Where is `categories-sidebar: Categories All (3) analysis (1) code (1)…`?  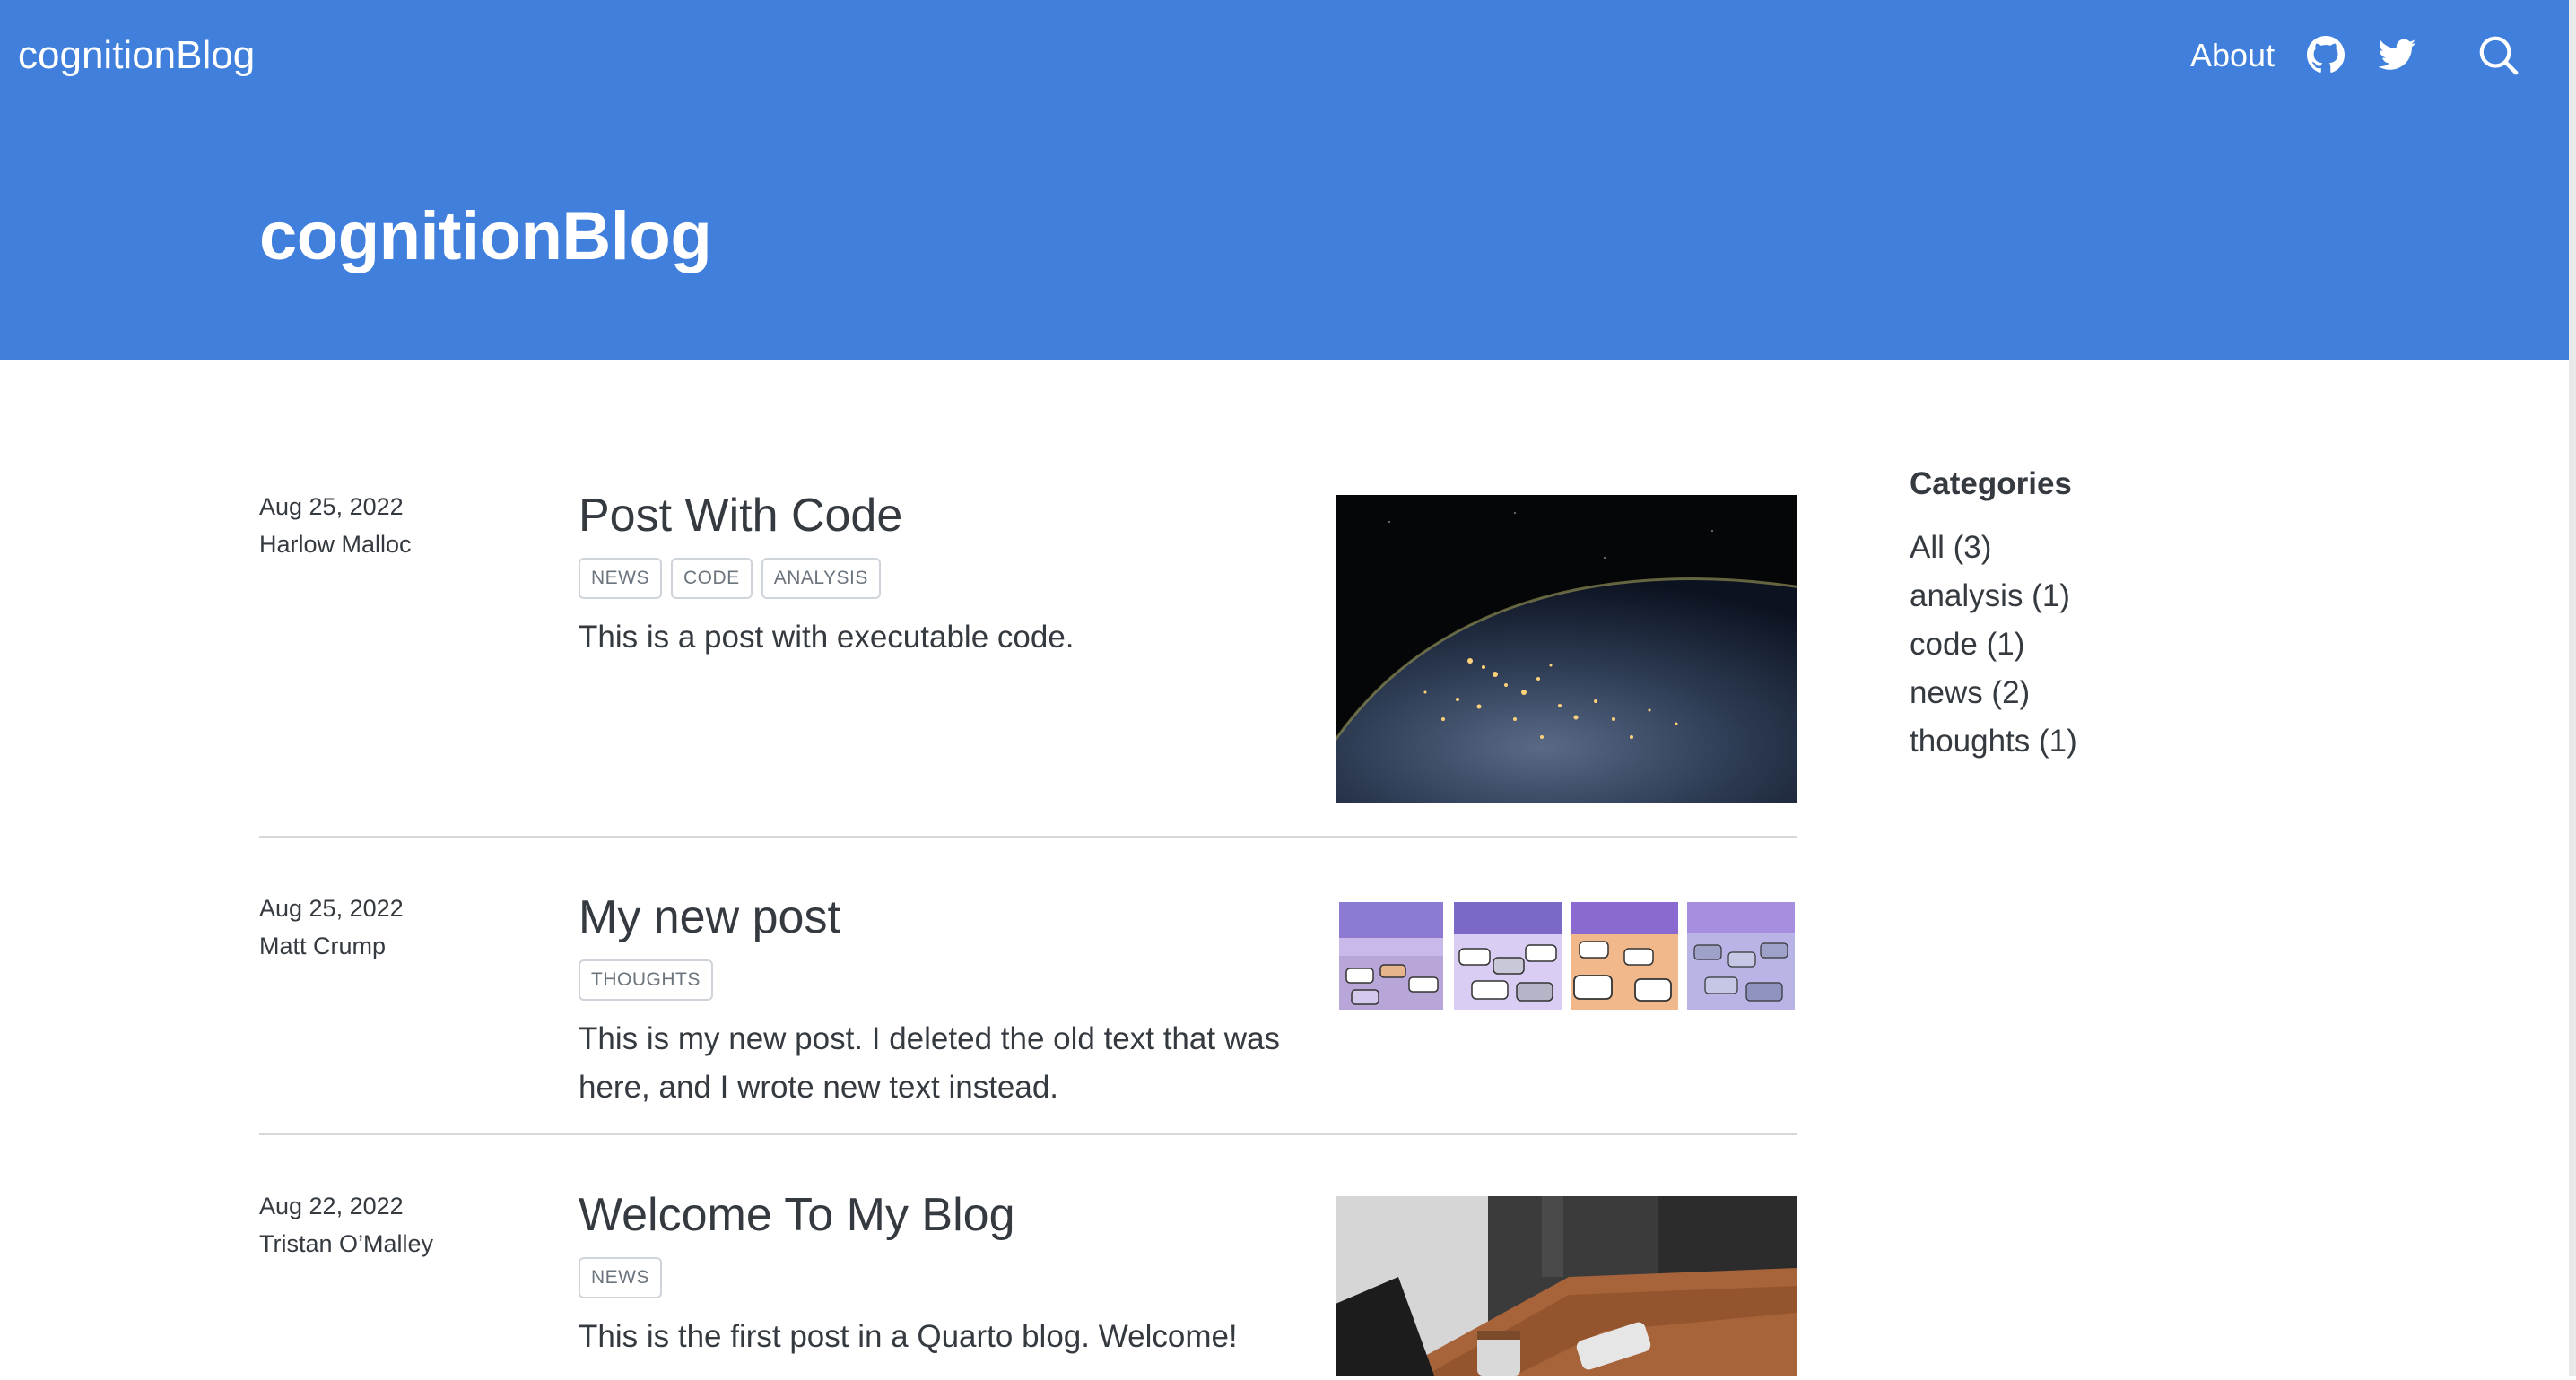
categories-sidebar: Categories All (3) analysis (1) code (1)… is located at coordinates (2134, 611).